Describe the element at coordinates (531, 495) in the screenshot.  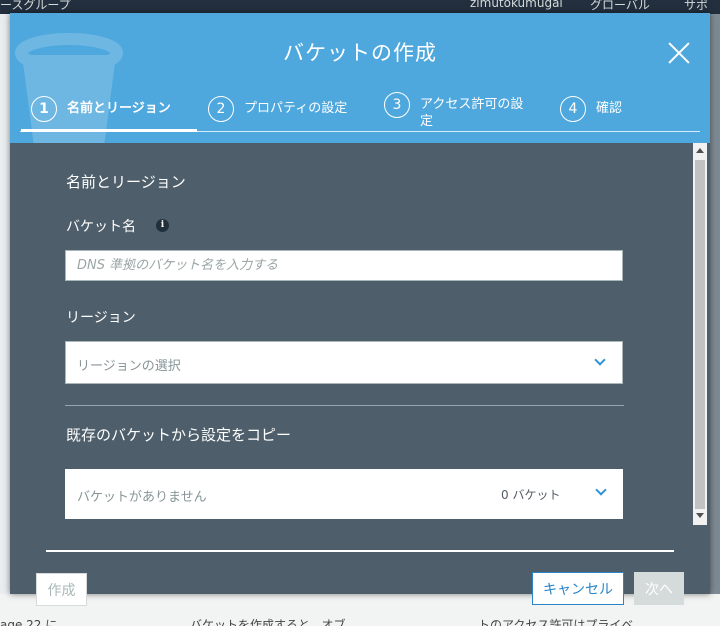
I see `bucket-count: 0 バケット` at that location.